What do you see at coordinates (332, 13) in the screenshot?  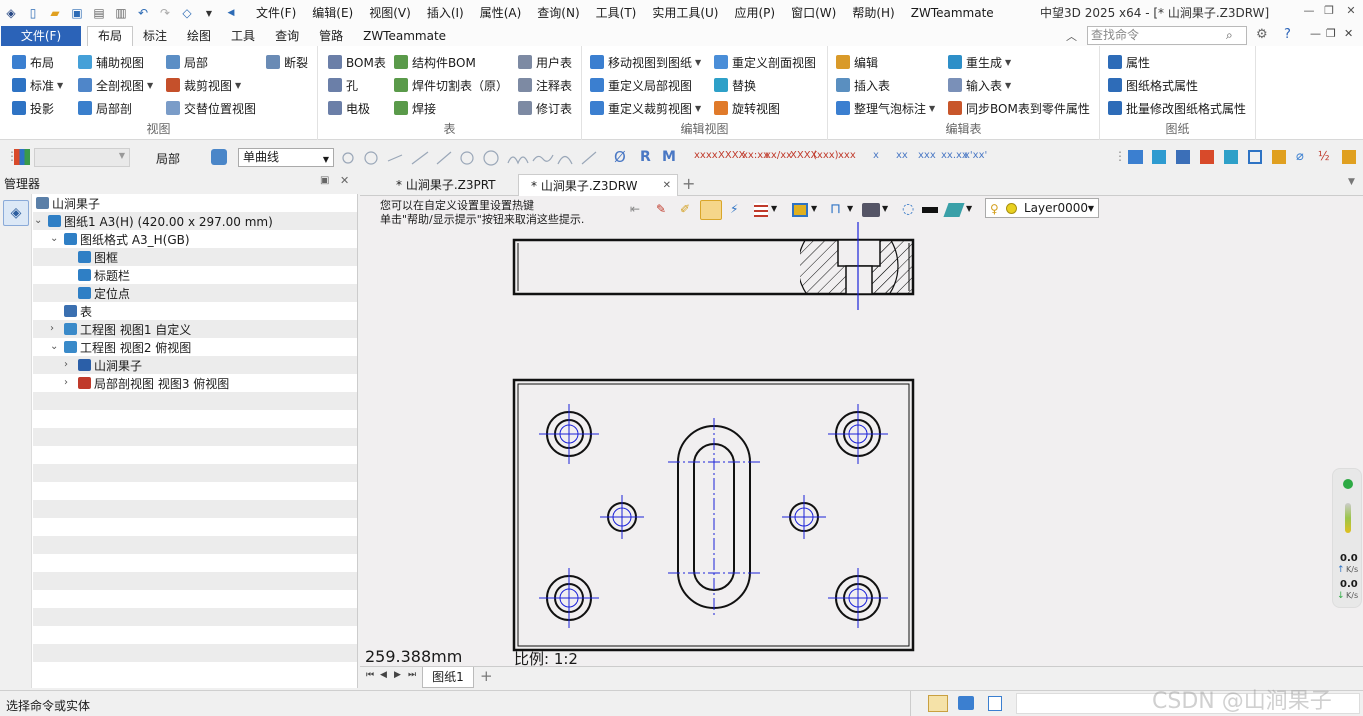 I see `menu-edit: 编辑(E)` at bounding box center [332, 13].